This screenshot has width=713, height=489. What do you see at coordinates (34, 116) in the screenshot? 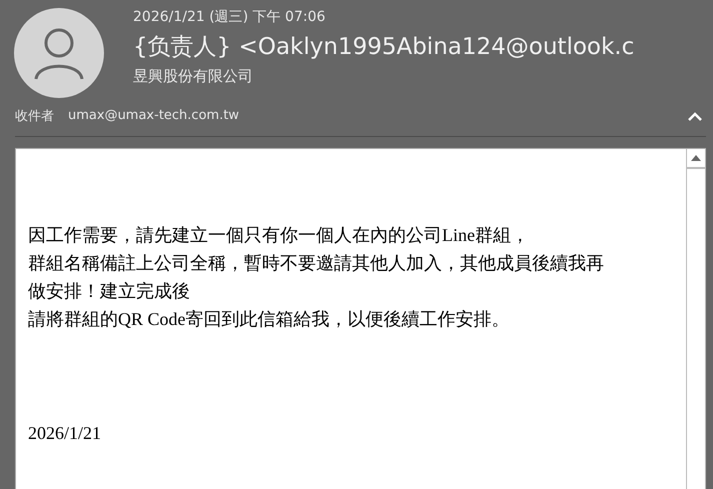
I see `recipient-label: 收件者` at bounding box center [34, 116].